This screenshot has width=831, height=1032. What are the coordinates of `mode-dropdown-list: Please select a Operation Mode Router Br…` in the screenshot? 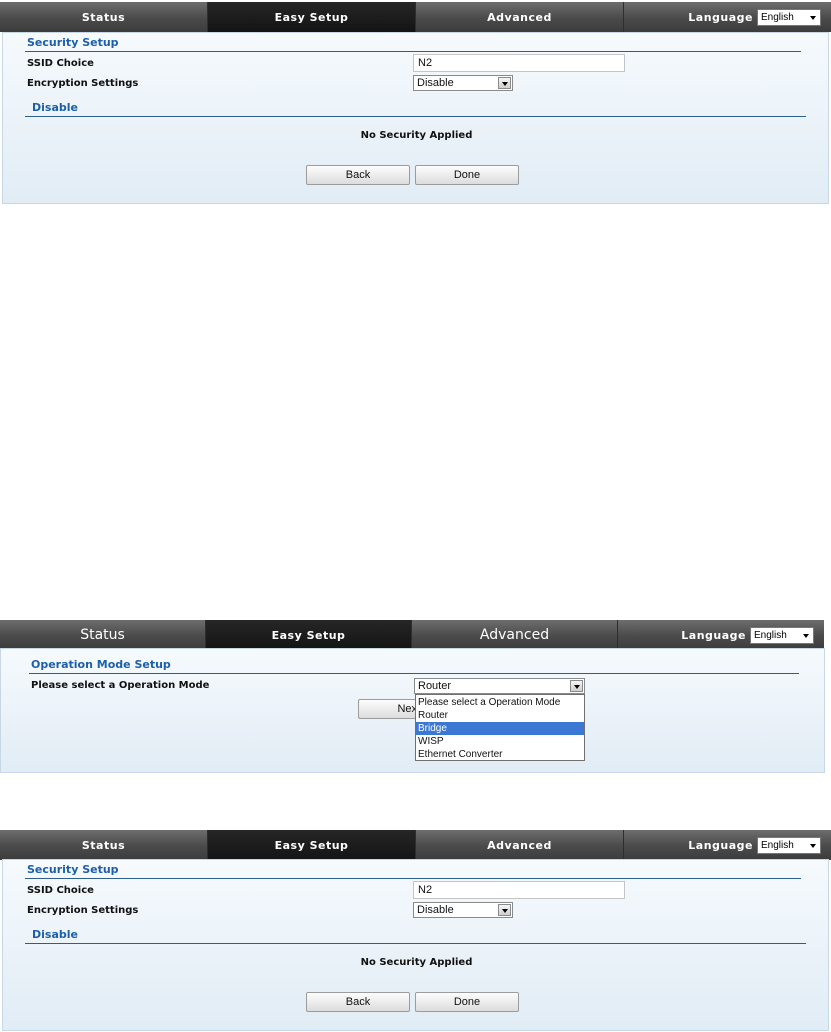 It's located at (500, 727).